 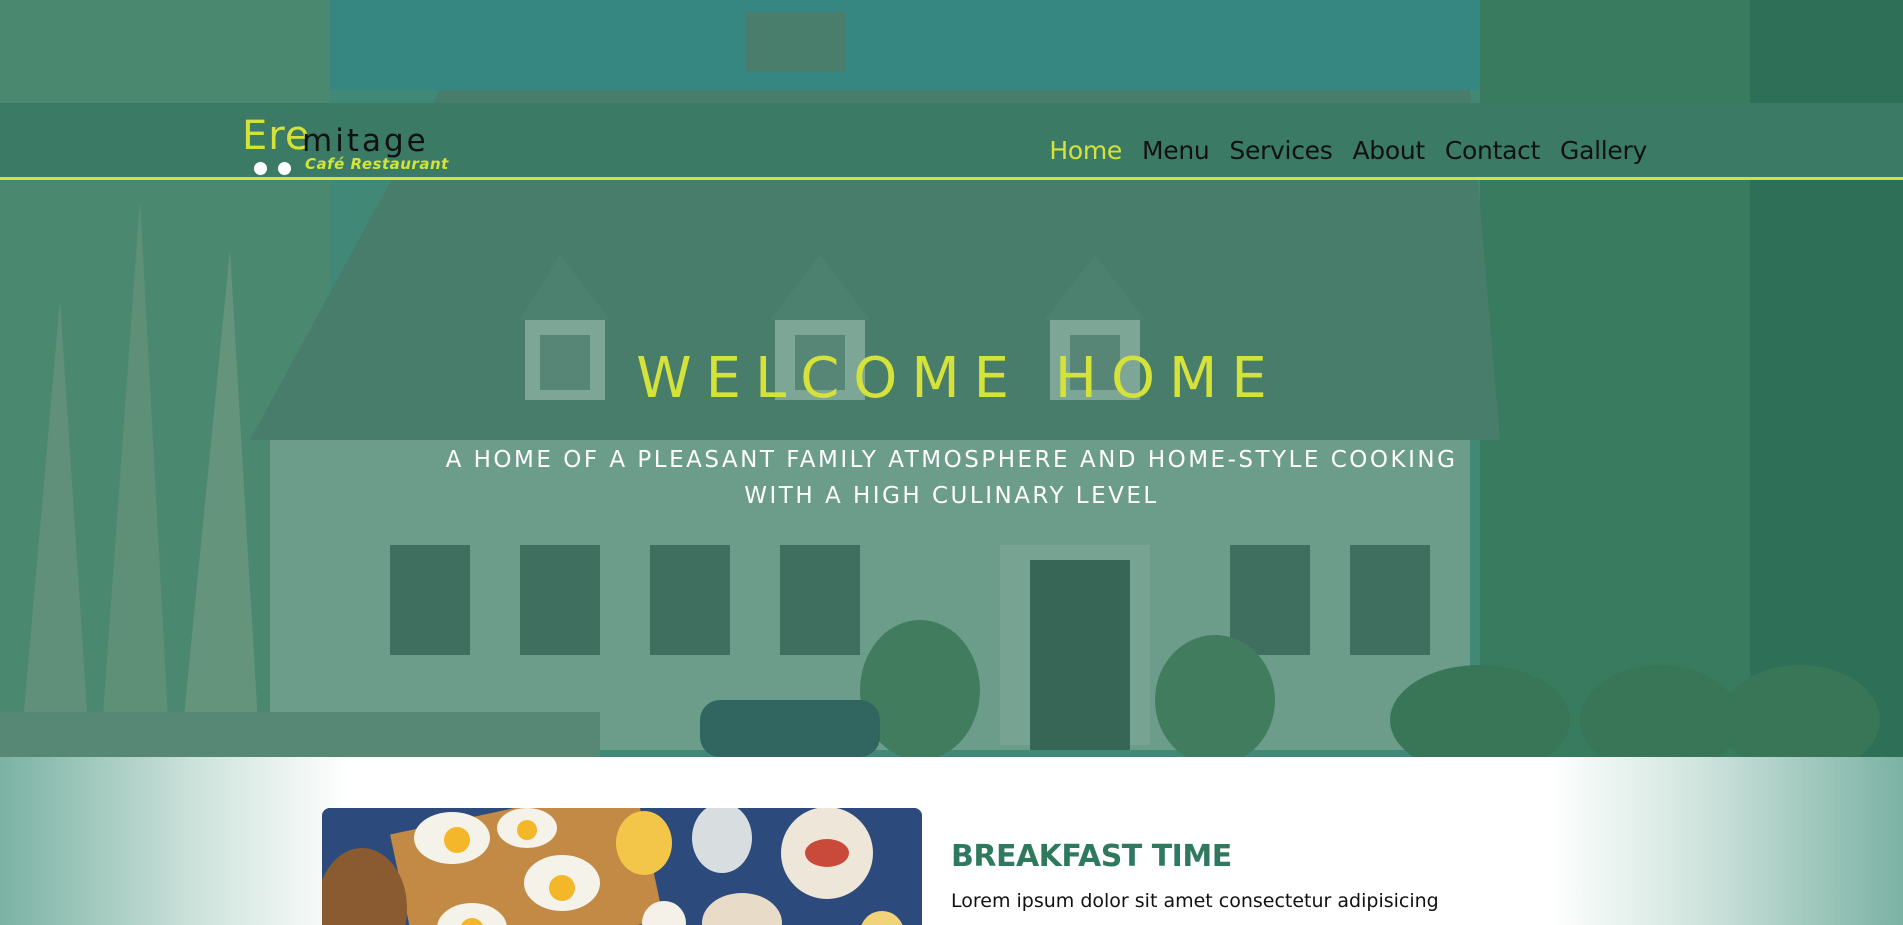 What do you see at coordinates (1176, 150) in the screenshot?
I see `nav-link-menu: Menu` at bounding box center [1176, 150].